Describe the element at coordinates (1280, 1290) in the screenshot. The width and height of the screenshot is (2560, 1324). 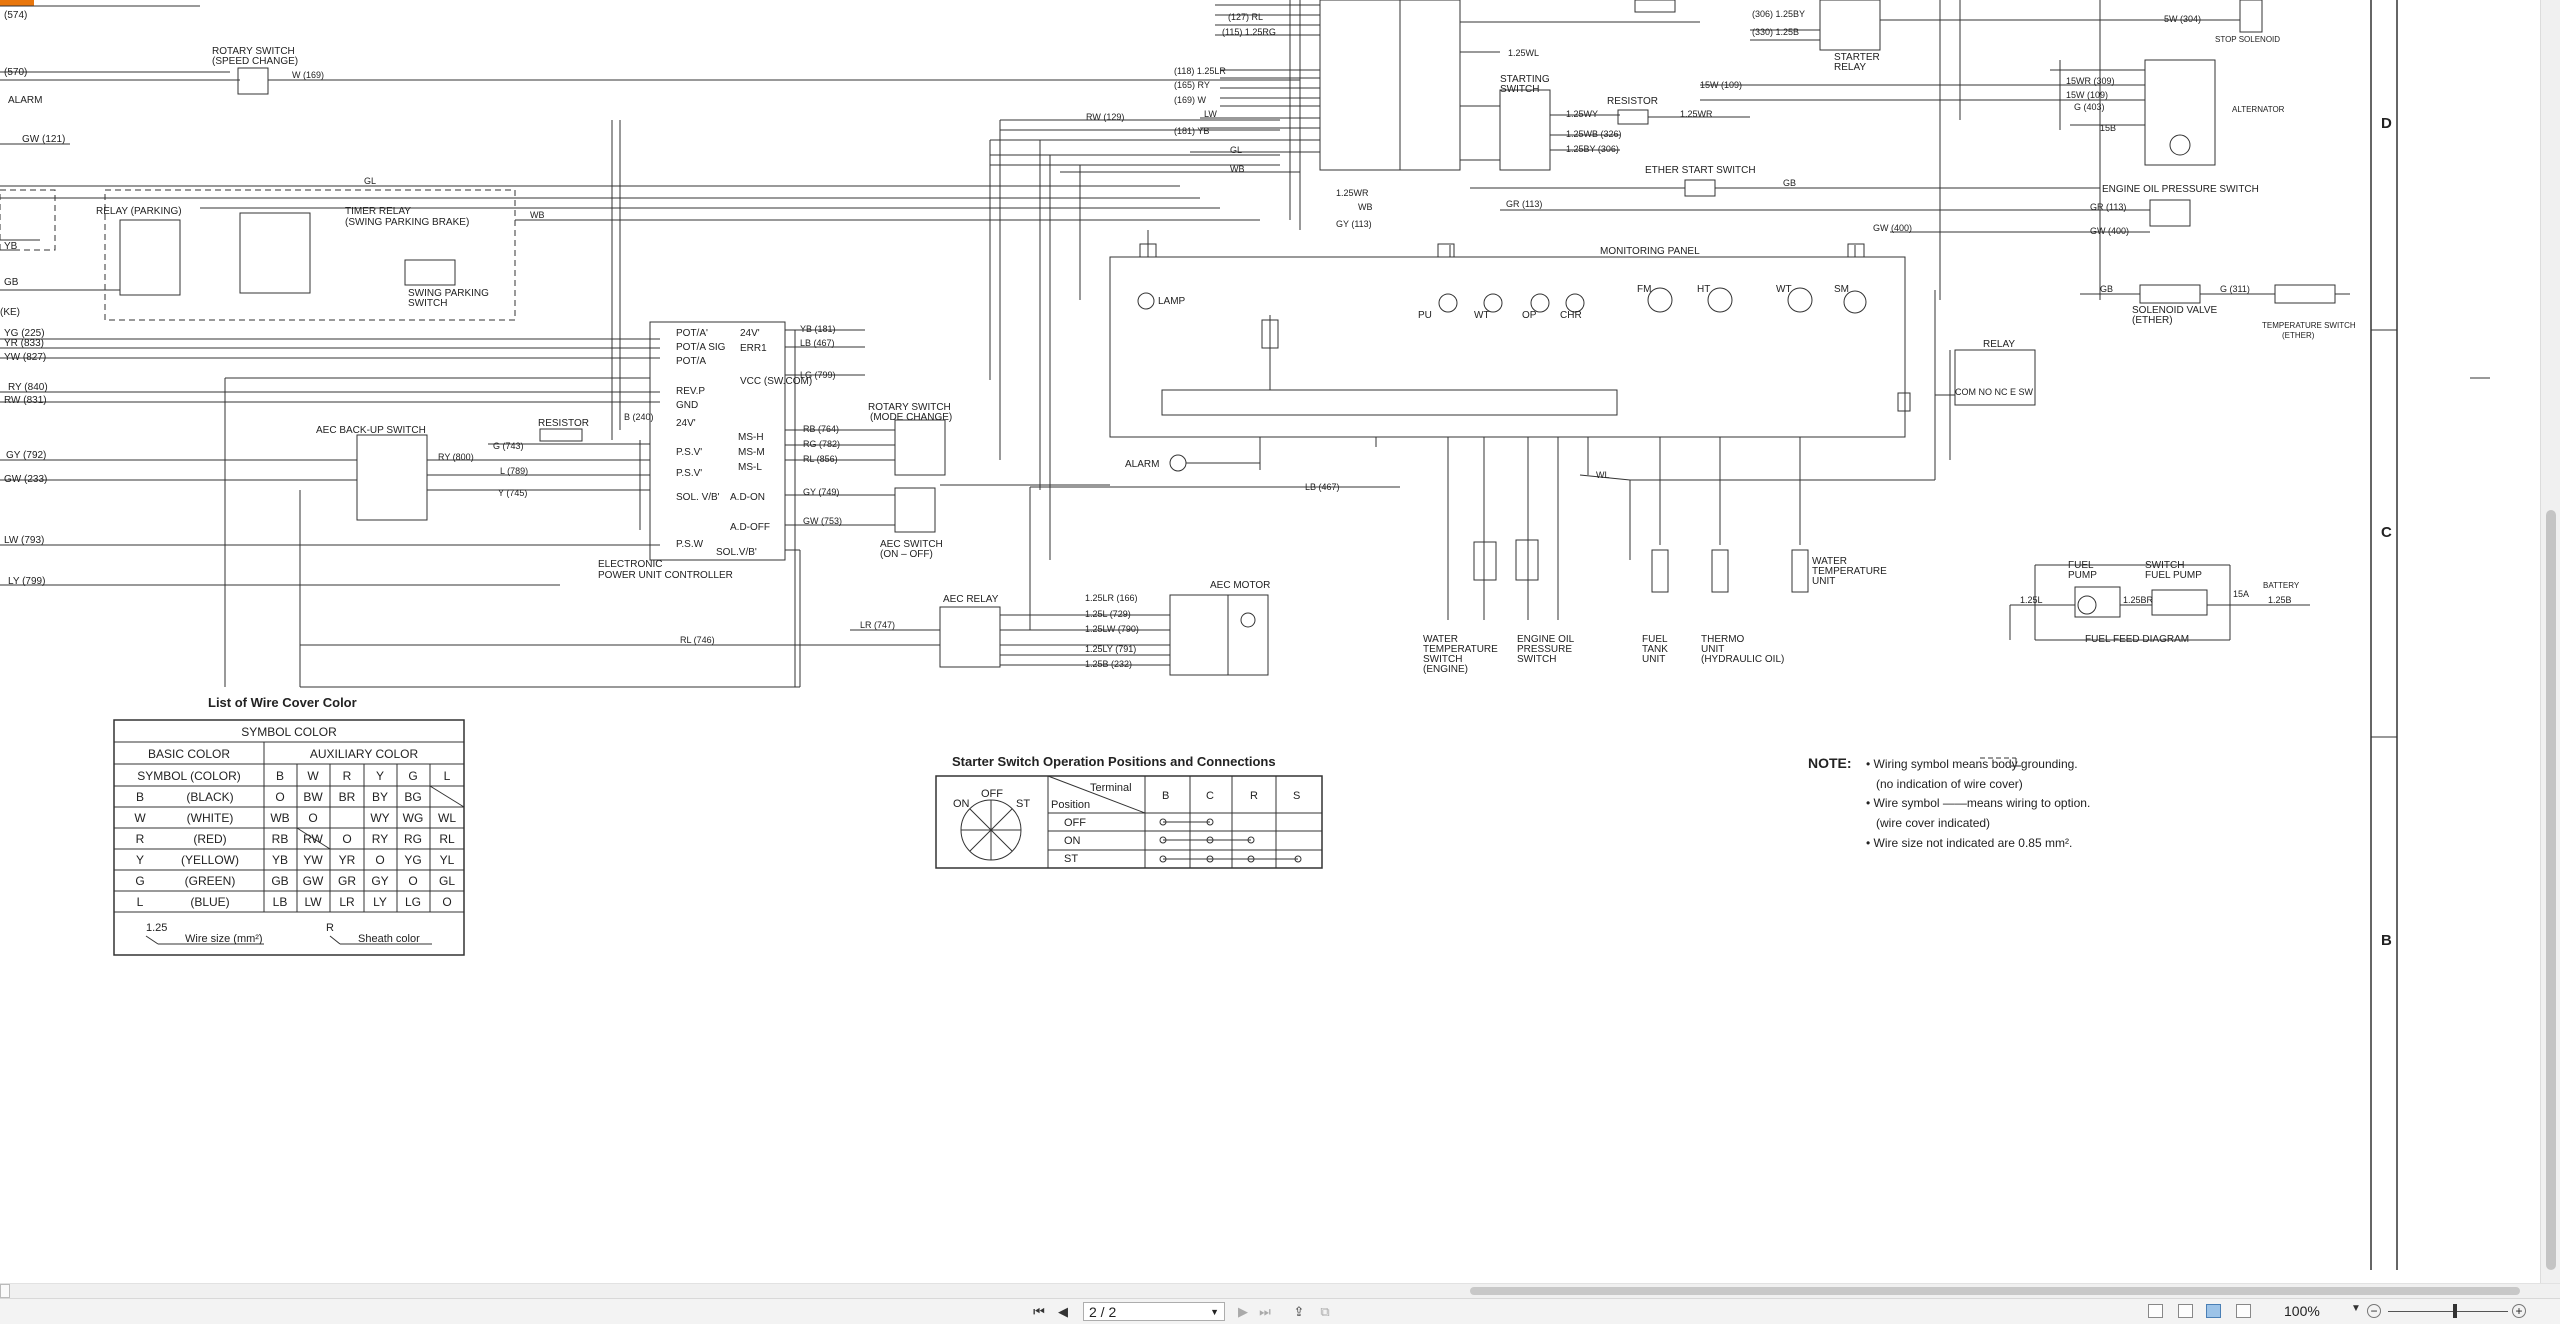
I see `horizontal-scrollbar` at that location.